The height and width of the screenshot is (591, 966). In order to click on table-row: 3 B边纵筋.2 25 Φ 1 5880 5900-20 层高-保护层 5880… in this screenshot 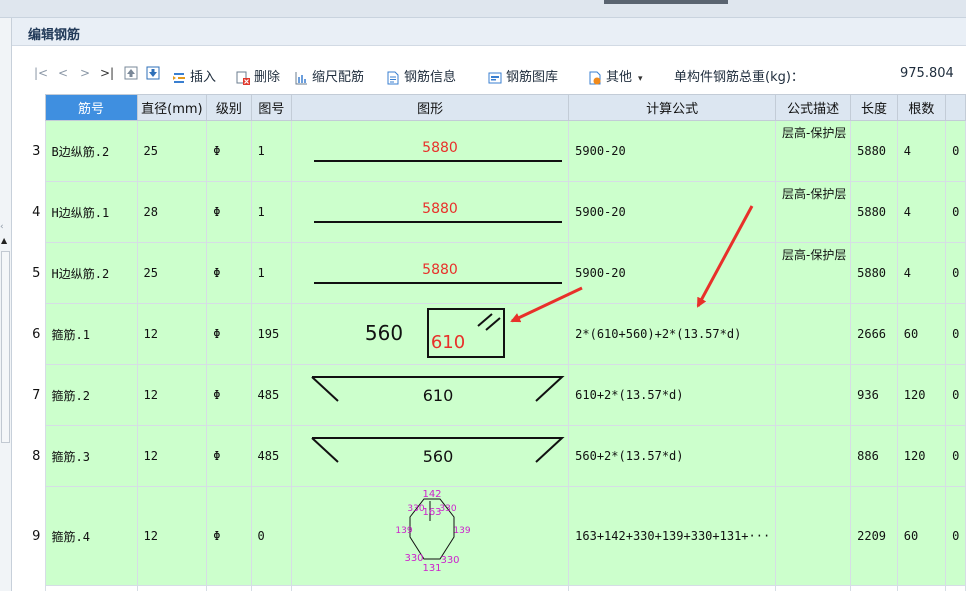, I will do `click(497, 151)`.